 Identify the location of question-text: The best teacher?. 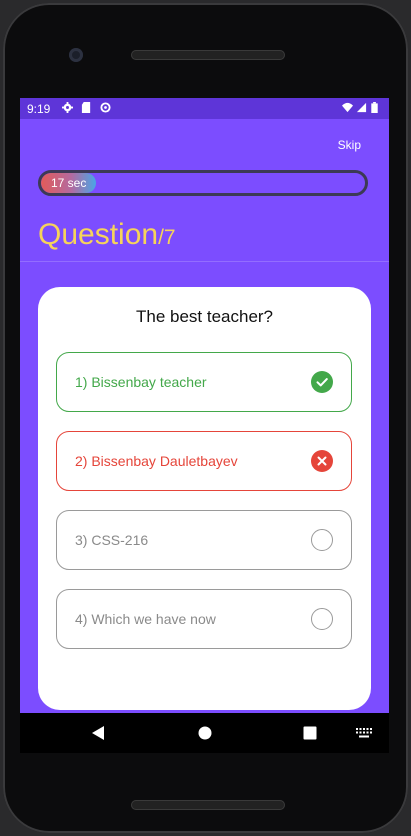
(204, 316).